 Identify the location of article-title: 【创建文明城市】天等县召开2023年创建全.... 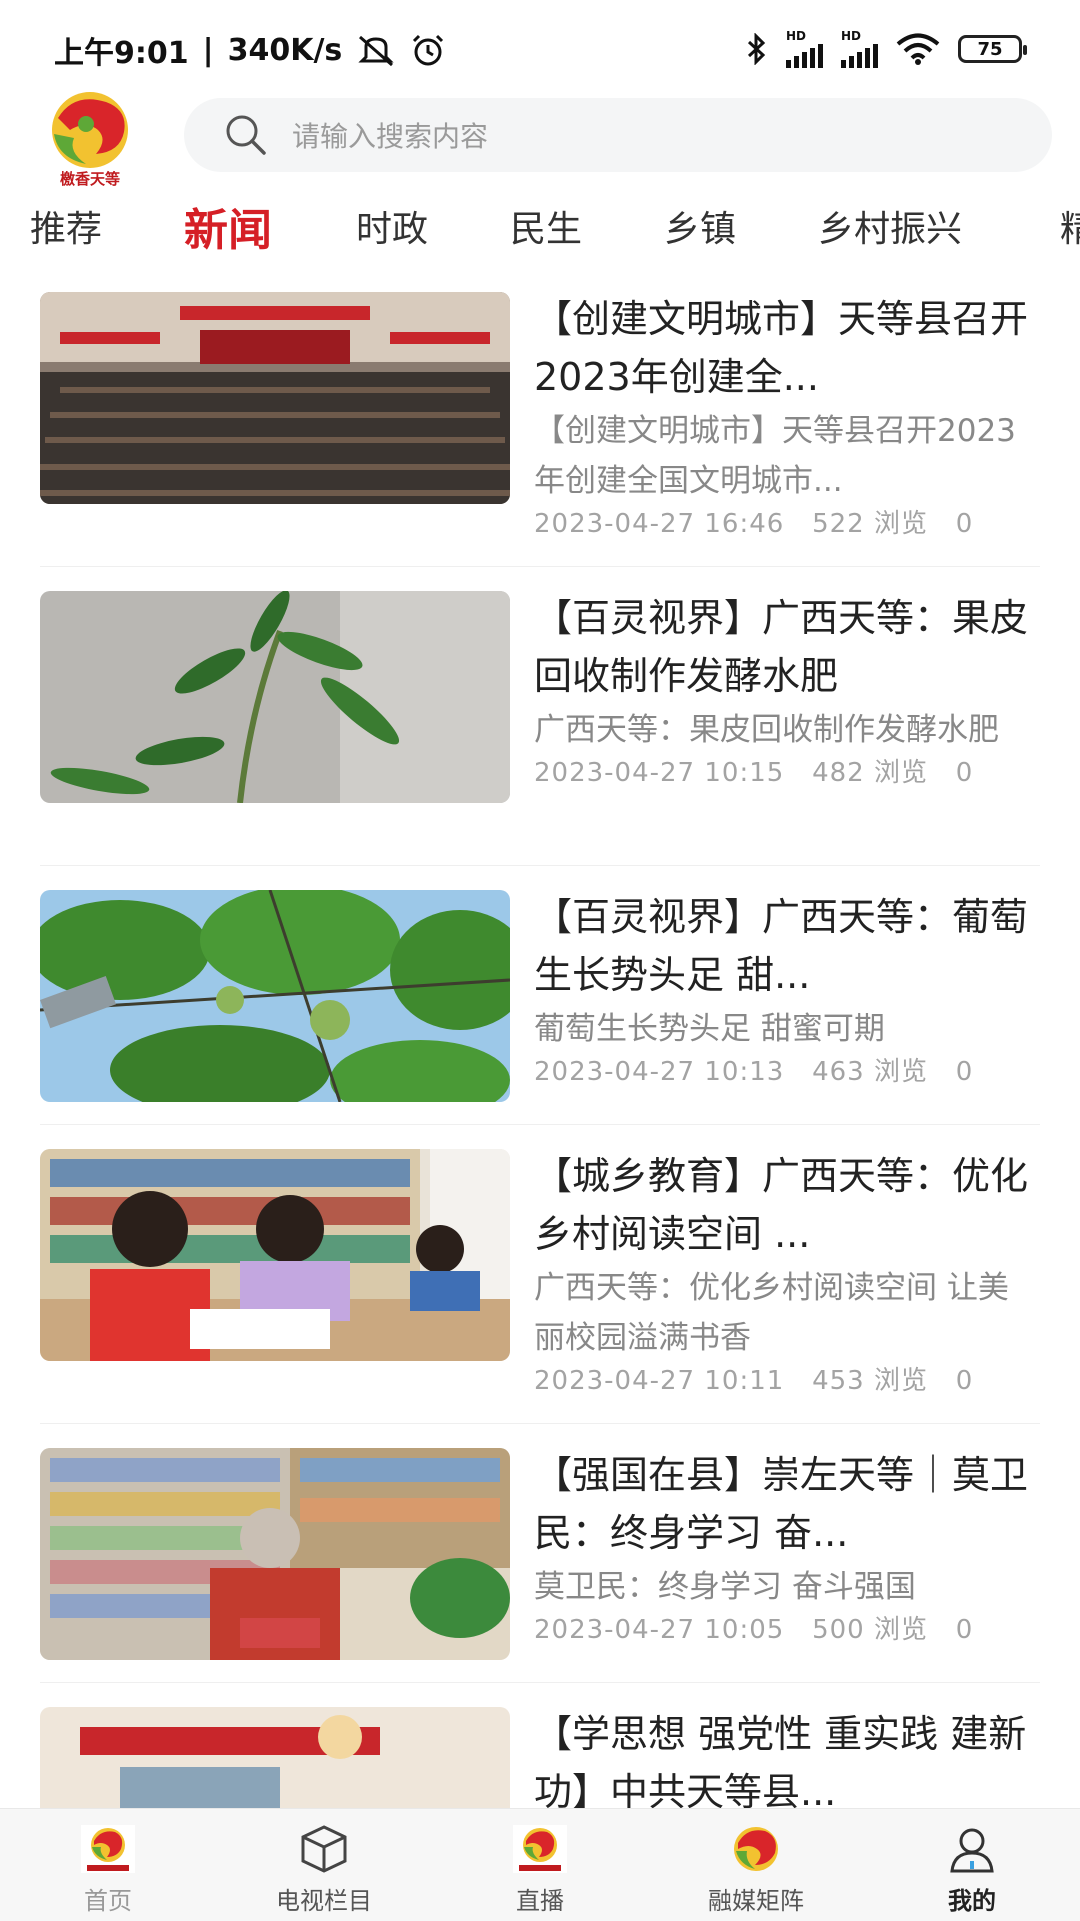
(784, 348).